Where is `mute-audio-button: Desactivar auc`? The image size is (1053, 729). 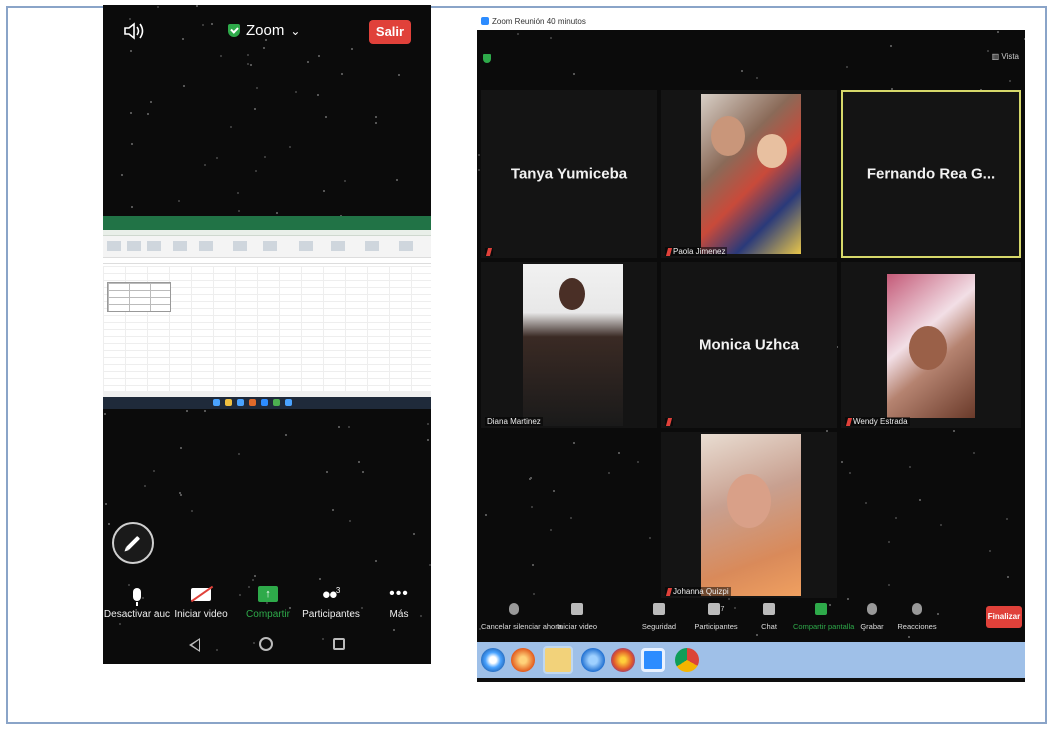 mute-audio-button: Desactivar auc is located at coordinates (137, 601).